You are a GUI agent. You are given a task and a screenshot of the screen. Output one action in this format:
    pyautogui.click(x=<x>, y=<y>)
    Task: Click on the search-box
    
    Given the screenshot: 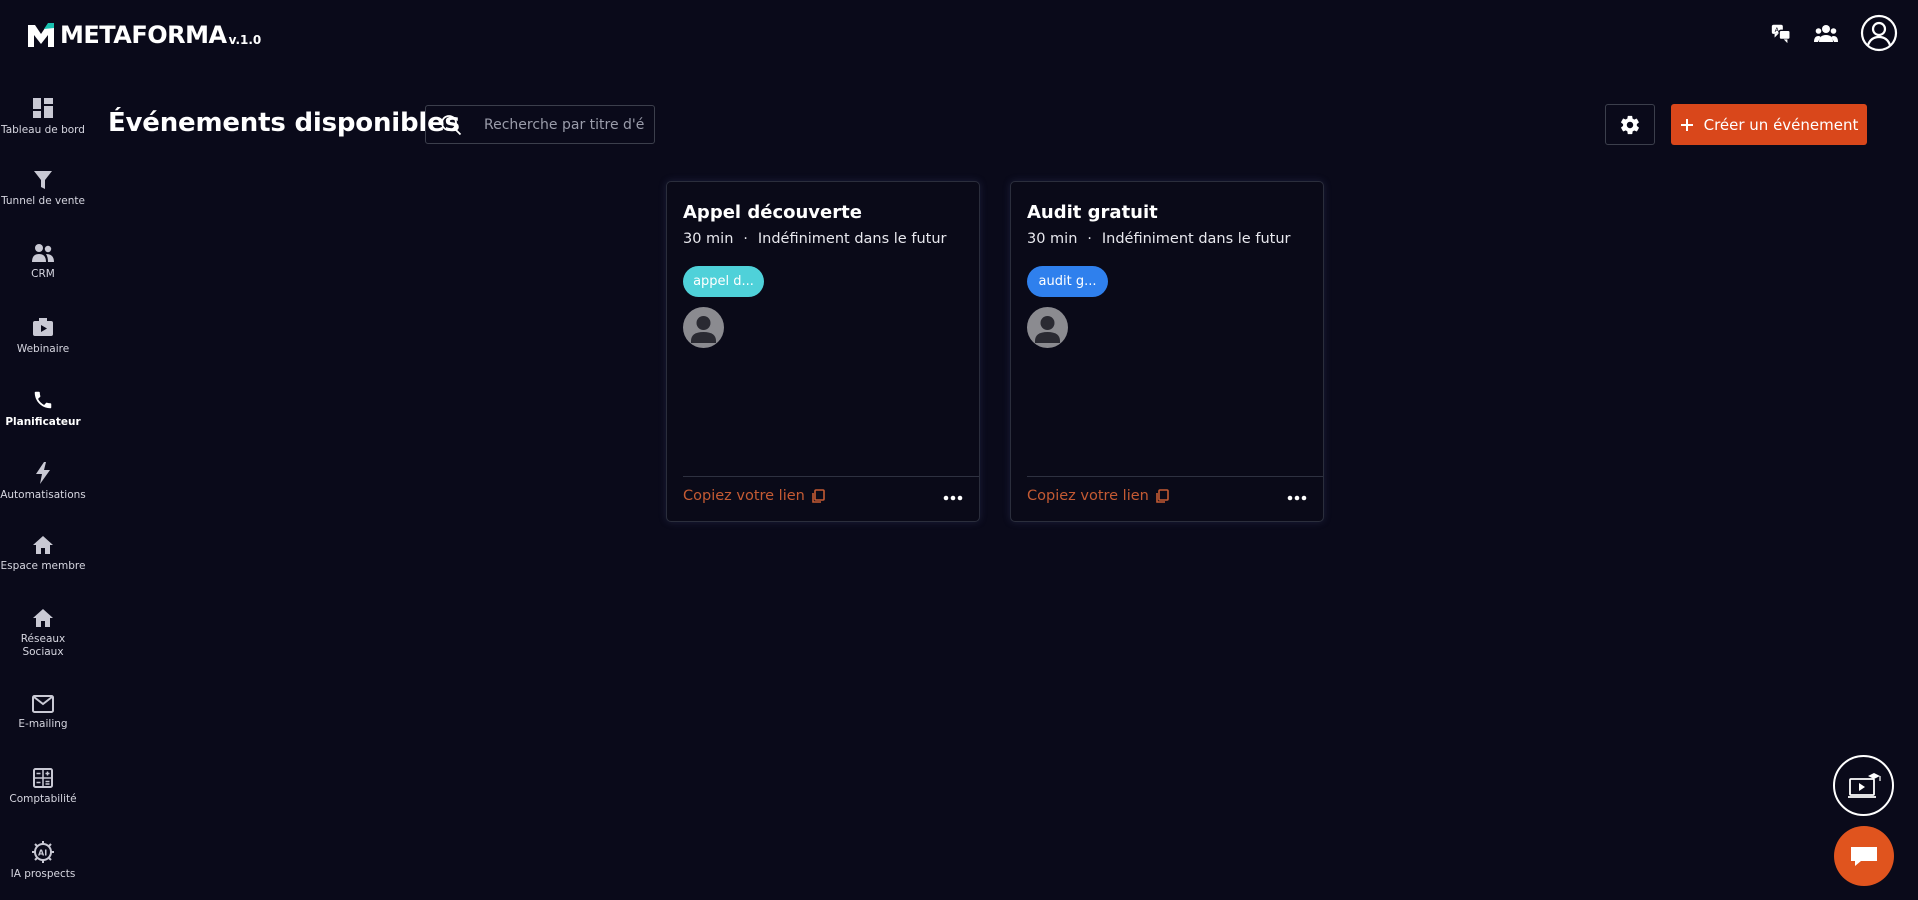 What is the action you would take?
    pyautogui.click(x=540, y=124)
    